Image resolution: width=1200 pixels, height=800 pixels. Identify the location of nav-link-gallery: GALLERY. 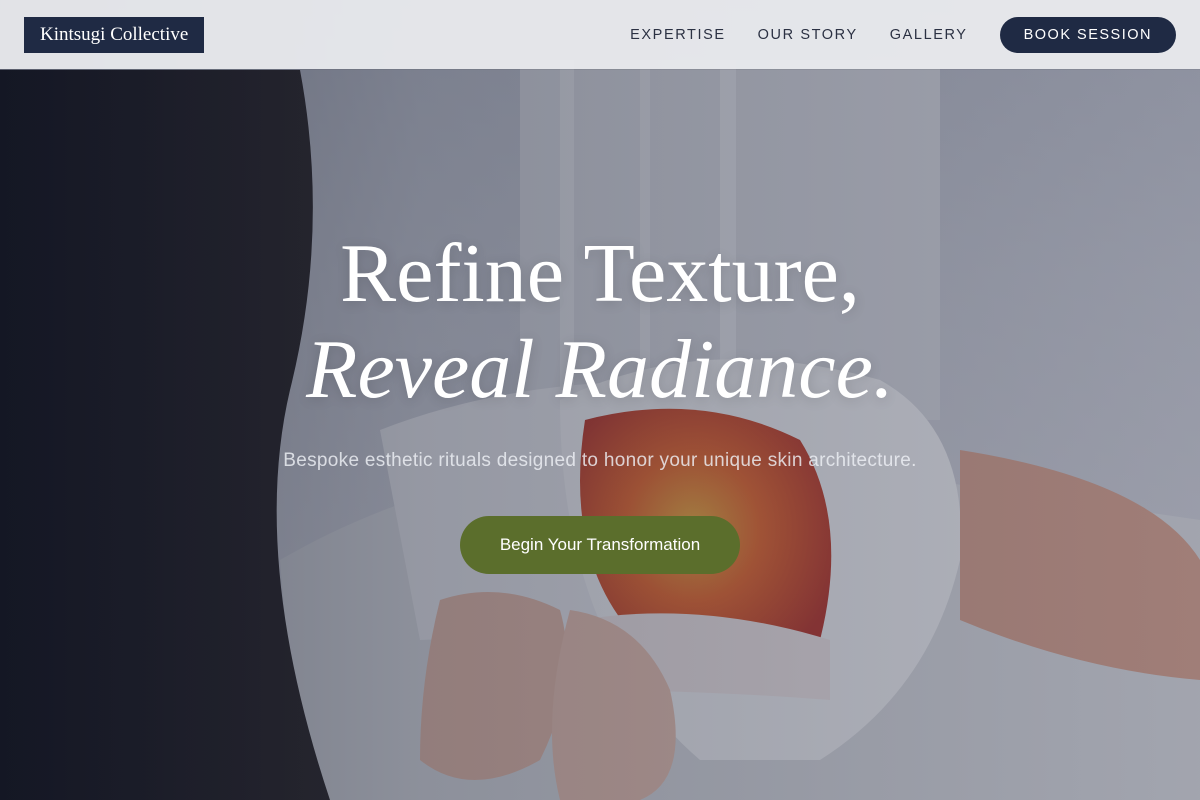
(929, 35).